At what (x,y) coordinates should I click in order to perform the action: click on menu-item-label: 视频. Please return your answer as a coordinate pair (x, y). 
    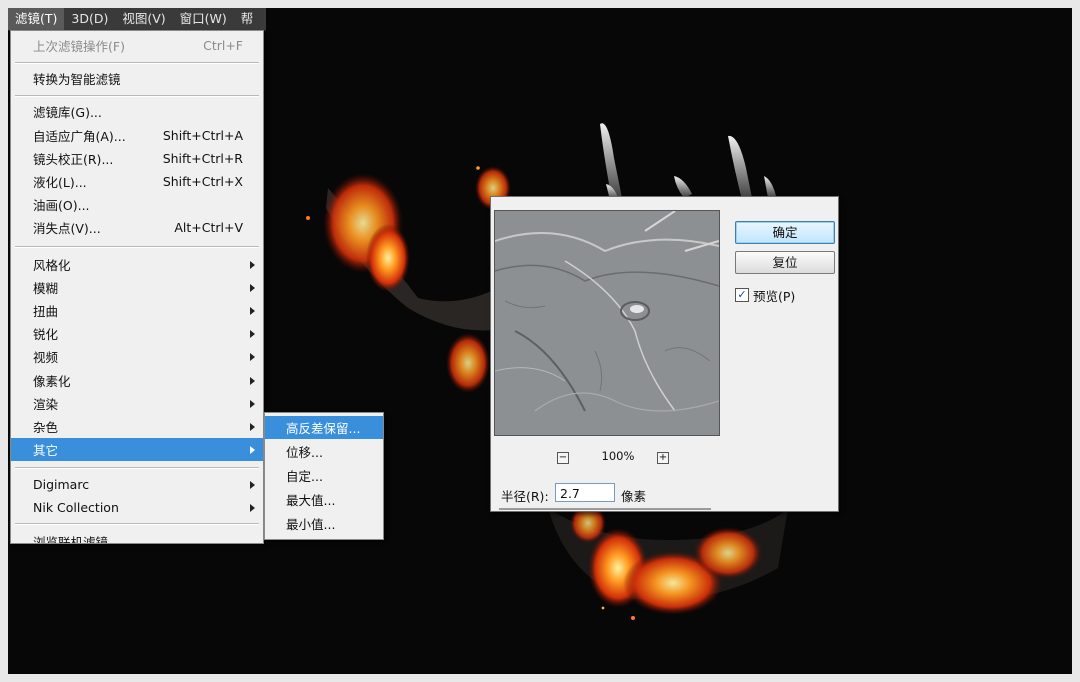
    Looking at the image, I should click on (46, 357).